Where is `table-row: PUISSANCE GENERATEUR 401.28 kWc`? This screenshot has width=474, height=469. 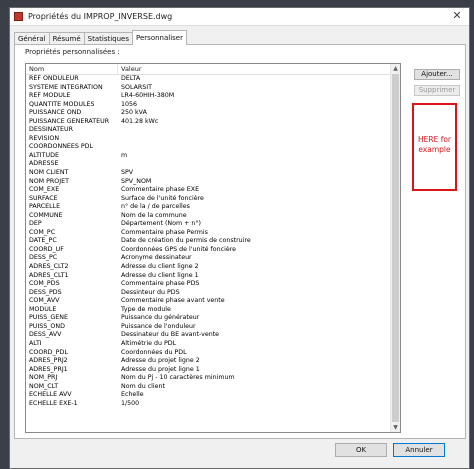
table-row: PUISSANCE GENERATEUR 401.28 kWc is located at coordinates (208, 122).